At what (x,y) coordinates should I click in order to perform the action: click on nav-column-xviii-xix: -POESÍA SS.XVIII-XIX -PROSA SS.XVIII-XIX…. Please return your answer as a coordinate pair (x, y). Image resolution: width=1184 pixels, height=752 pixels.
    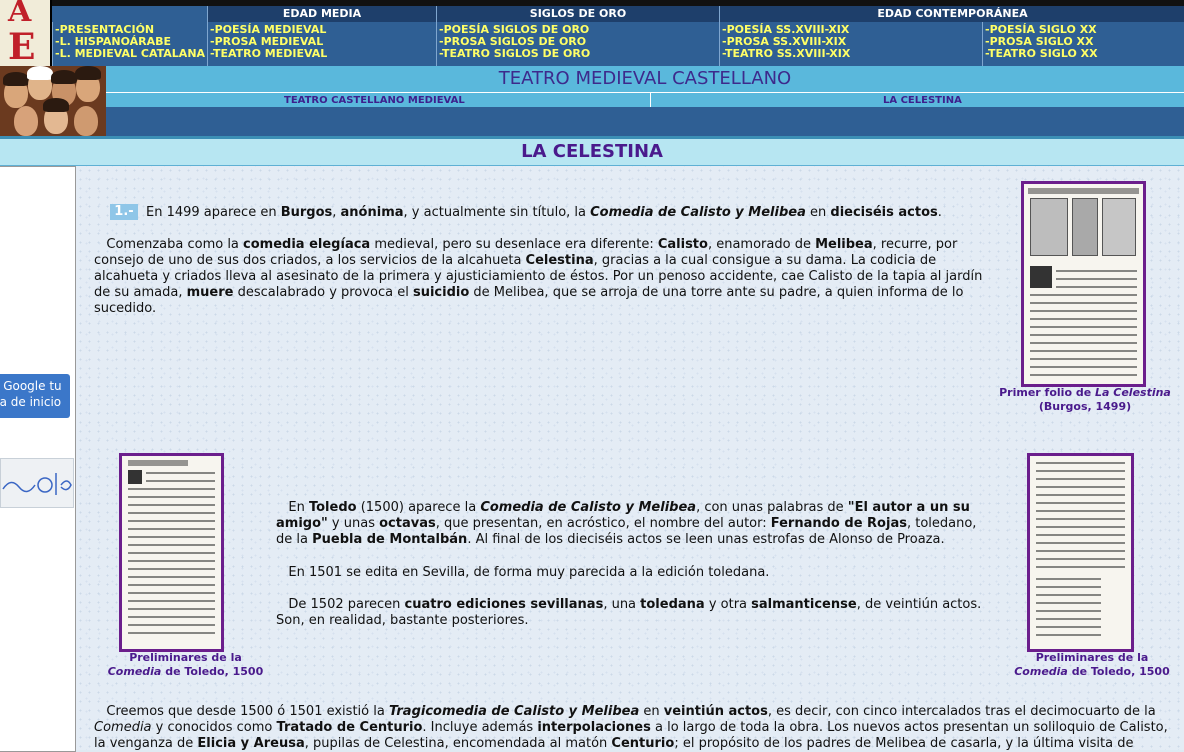
    Looking at the image, I should click on (850, 44).